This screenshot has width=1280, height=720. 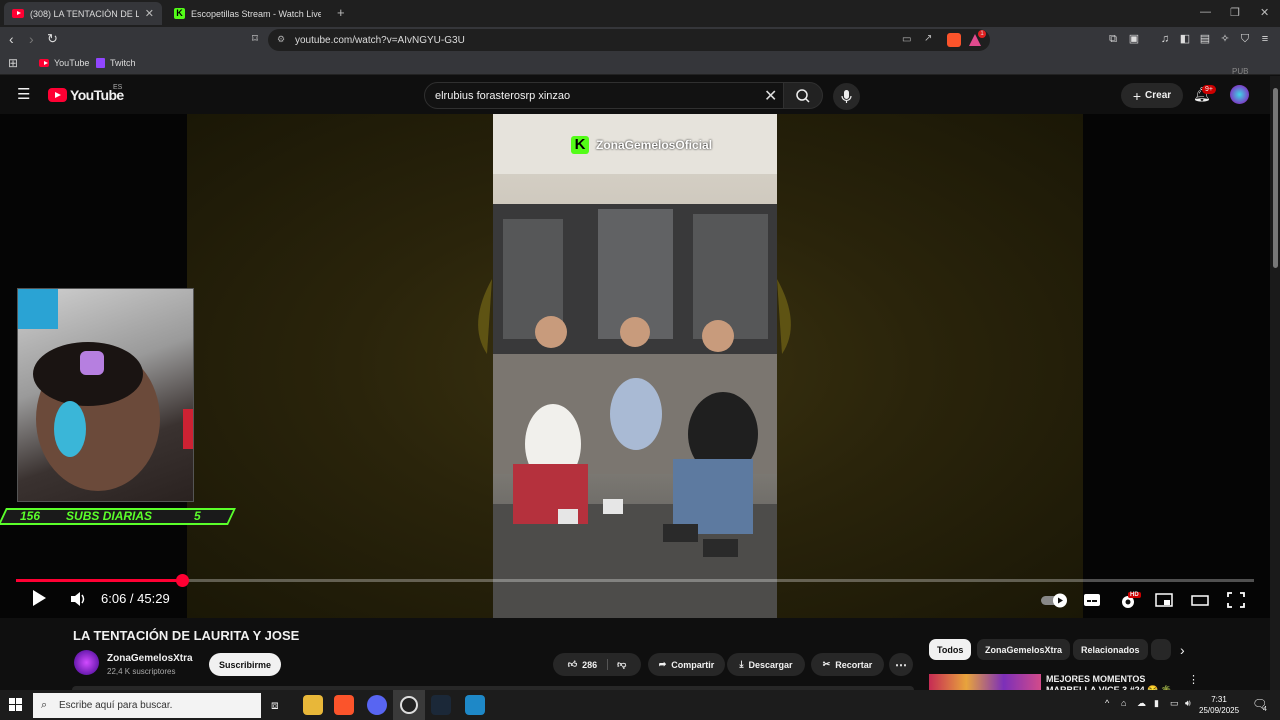 I want to click on guide-menu-icon: ☰, so click(x=23, y=94).